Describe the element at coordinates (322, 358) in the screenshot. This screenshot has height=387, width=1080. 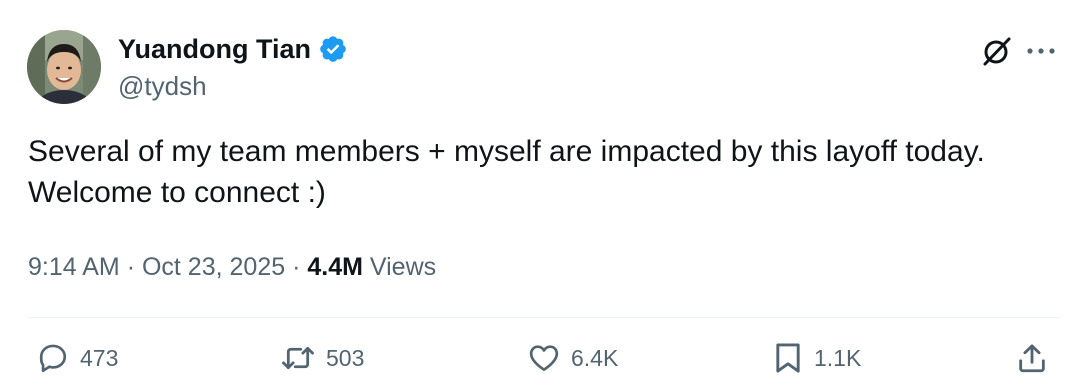
I see `repost-button: 503` at that location.